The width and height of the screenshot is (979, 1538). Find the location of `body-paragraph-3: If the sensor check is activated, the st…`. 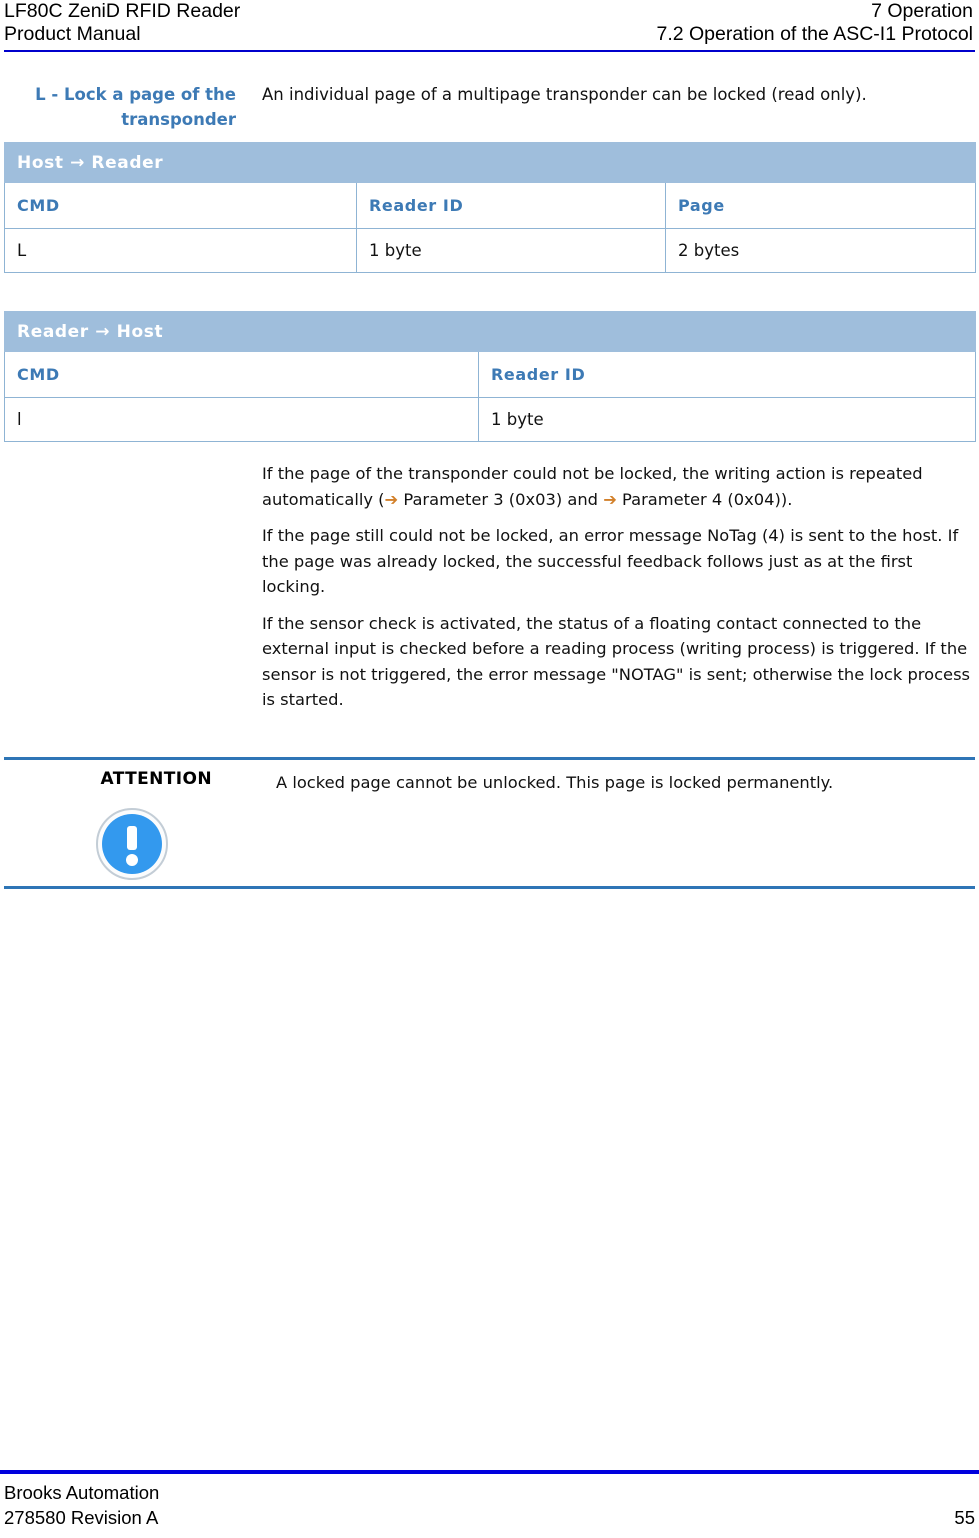

body-paragraph-3: If the sensor check is activated, the st… is located at coordinates (616, 661).